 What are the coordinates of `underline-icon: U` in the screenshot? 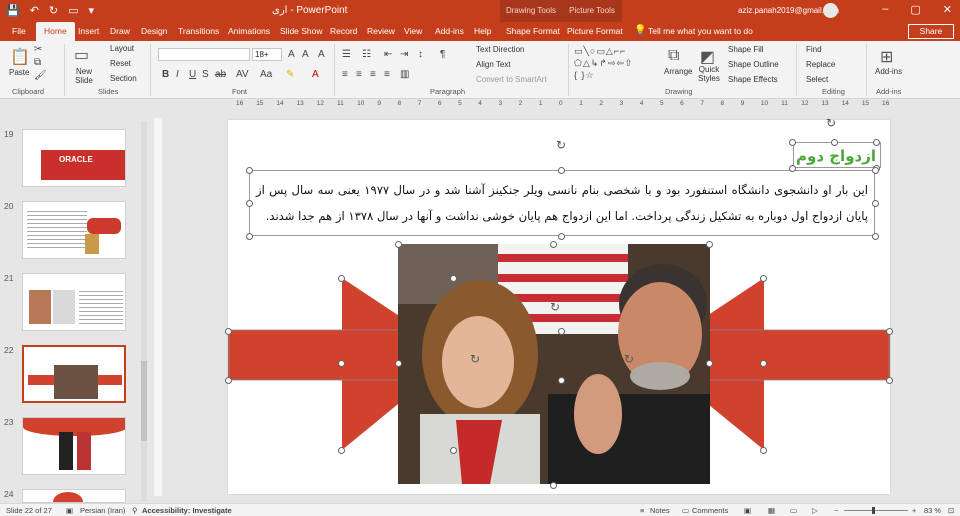 It's located at (192, 75).